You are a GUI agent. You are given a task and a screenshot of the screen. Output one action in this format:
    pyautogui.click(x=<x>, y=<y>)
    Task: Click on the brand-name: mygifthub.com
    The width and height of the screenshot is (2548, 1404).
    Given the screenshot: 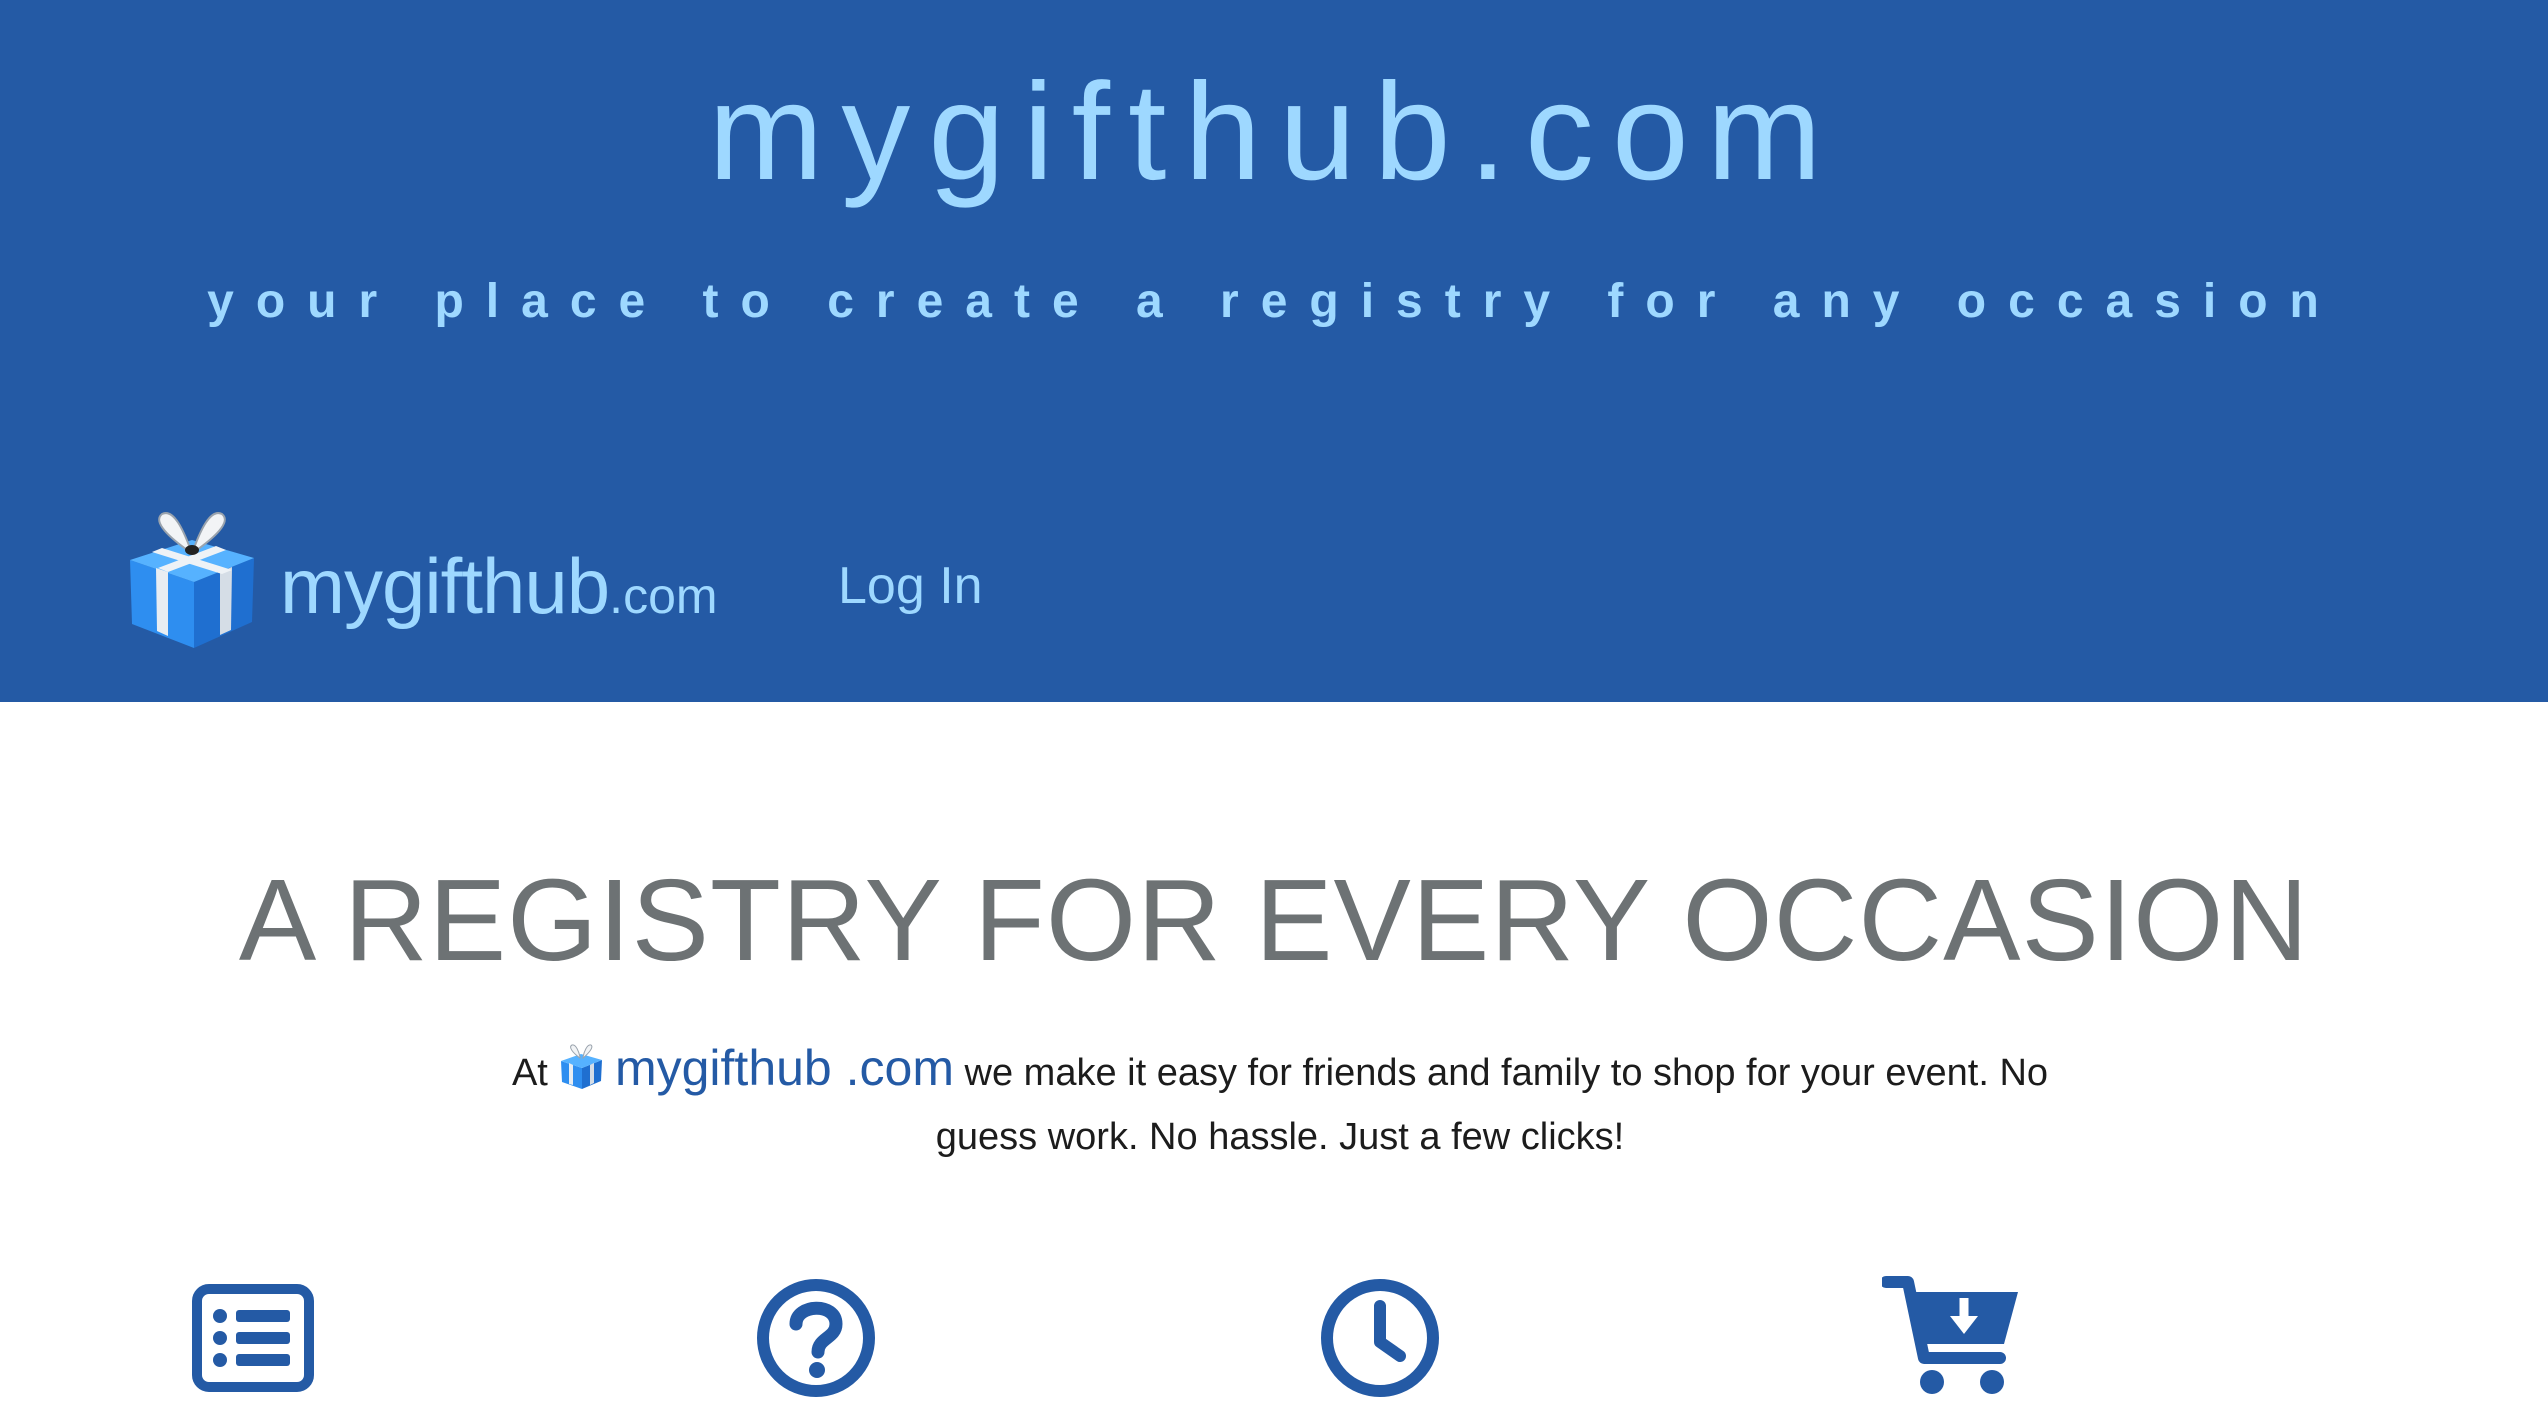 What is the action you would take?
    pyautogui.click(x=499, y=591)
    